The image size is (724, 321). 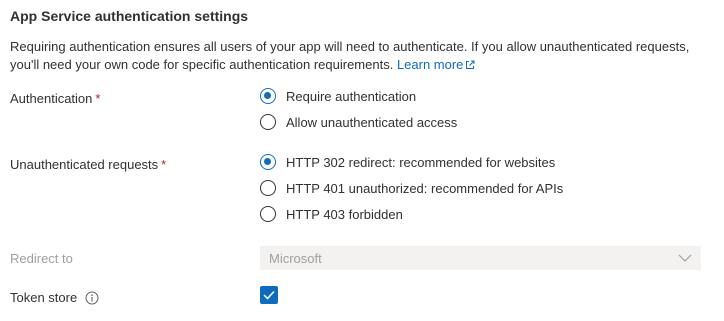 I want to click on checkmark-icon, so click(x=269, y=295).